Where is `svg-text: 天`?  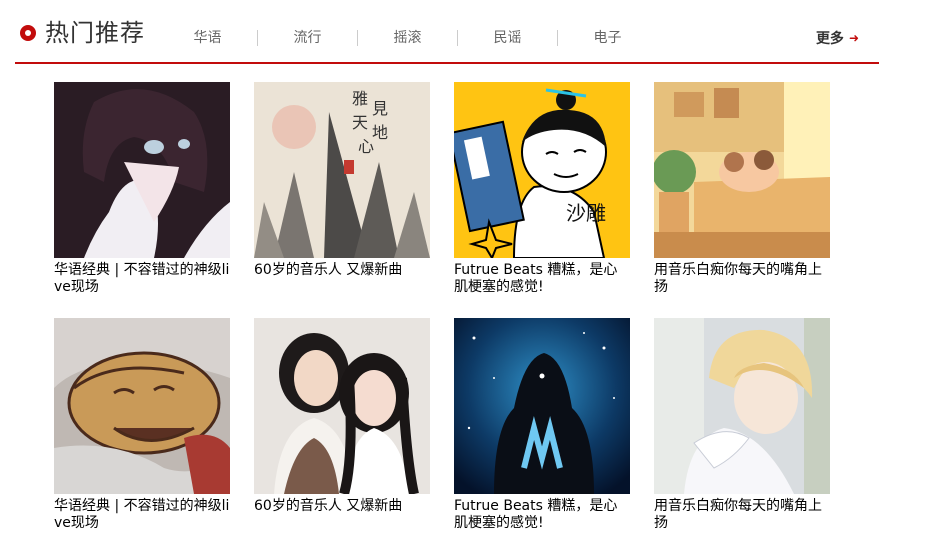
svg-text: 天 is located at coordinates (360, 122).